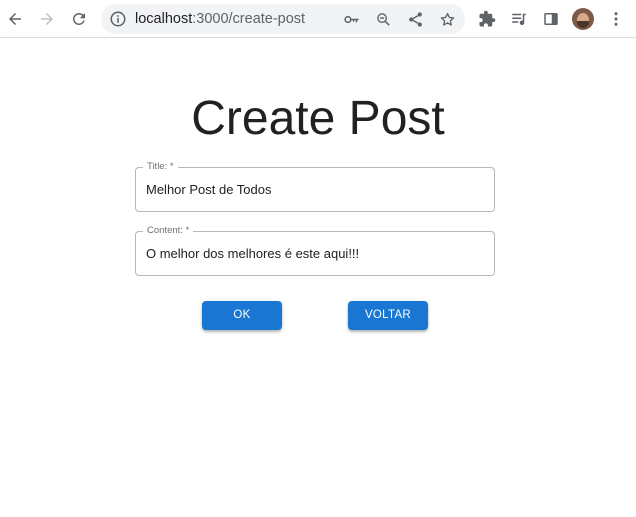  What do you see at coordinates (164, 19) in the screenshot?
I see `url-host: localhost` at bounding box center [164, 19].